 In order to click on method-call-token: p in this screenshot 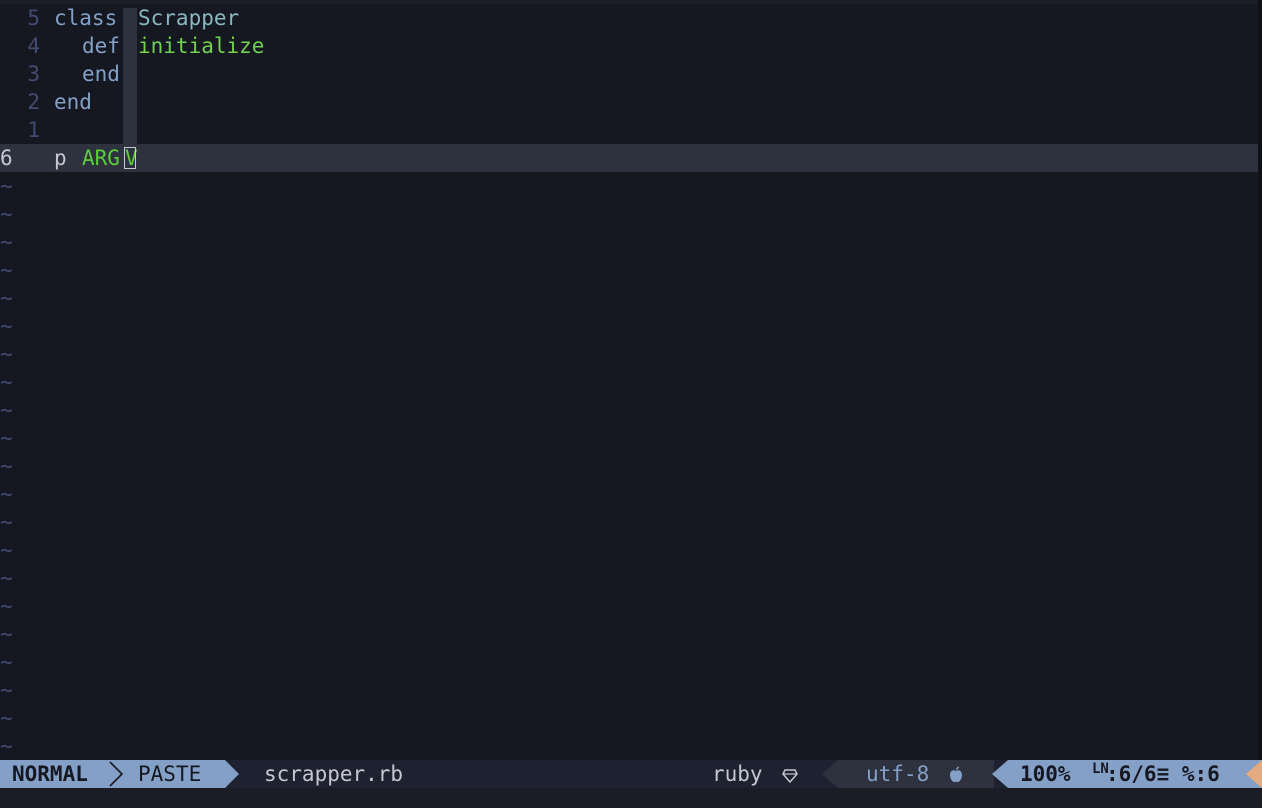, I will do `click(60, 158)`.